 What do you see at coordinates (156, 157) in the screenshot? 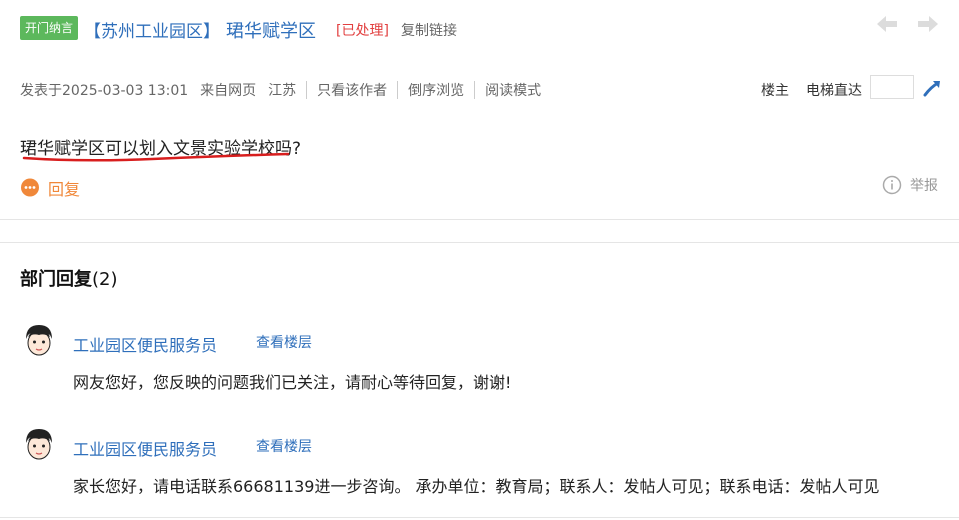
I see `red-underline-annotation` at bounding box center [156, 157].